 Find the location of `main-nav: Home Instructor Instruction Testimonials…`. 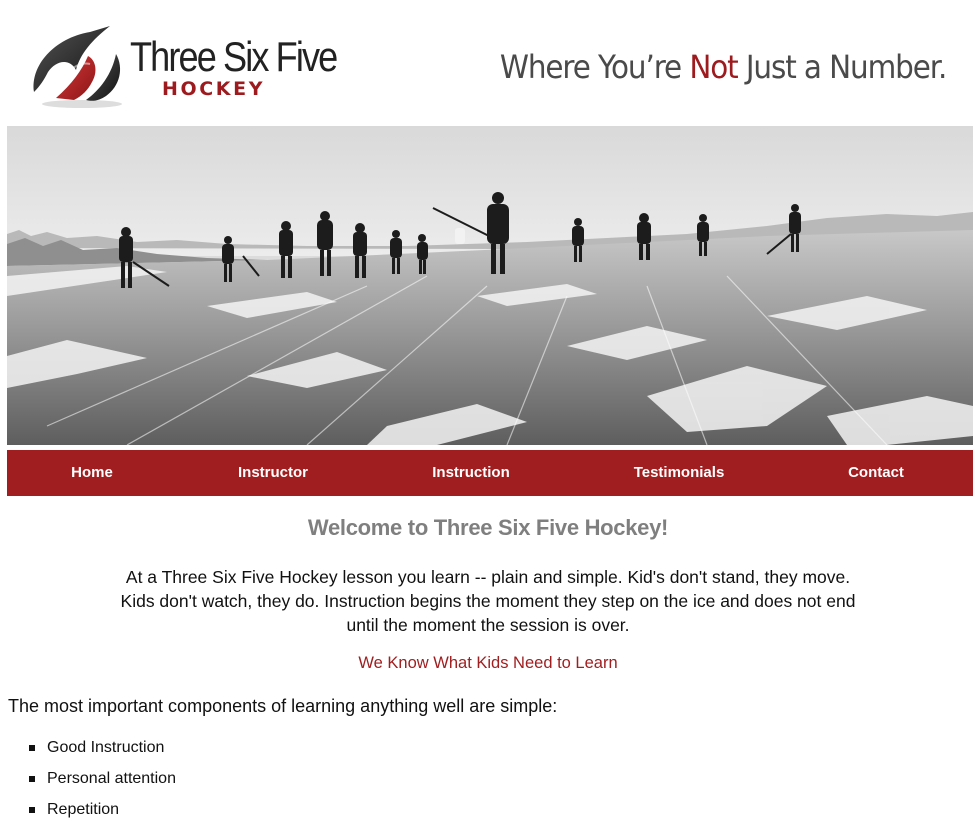

main-nav: Home Instructor Instruction Testimonials… is located at coordinates (490, 473).